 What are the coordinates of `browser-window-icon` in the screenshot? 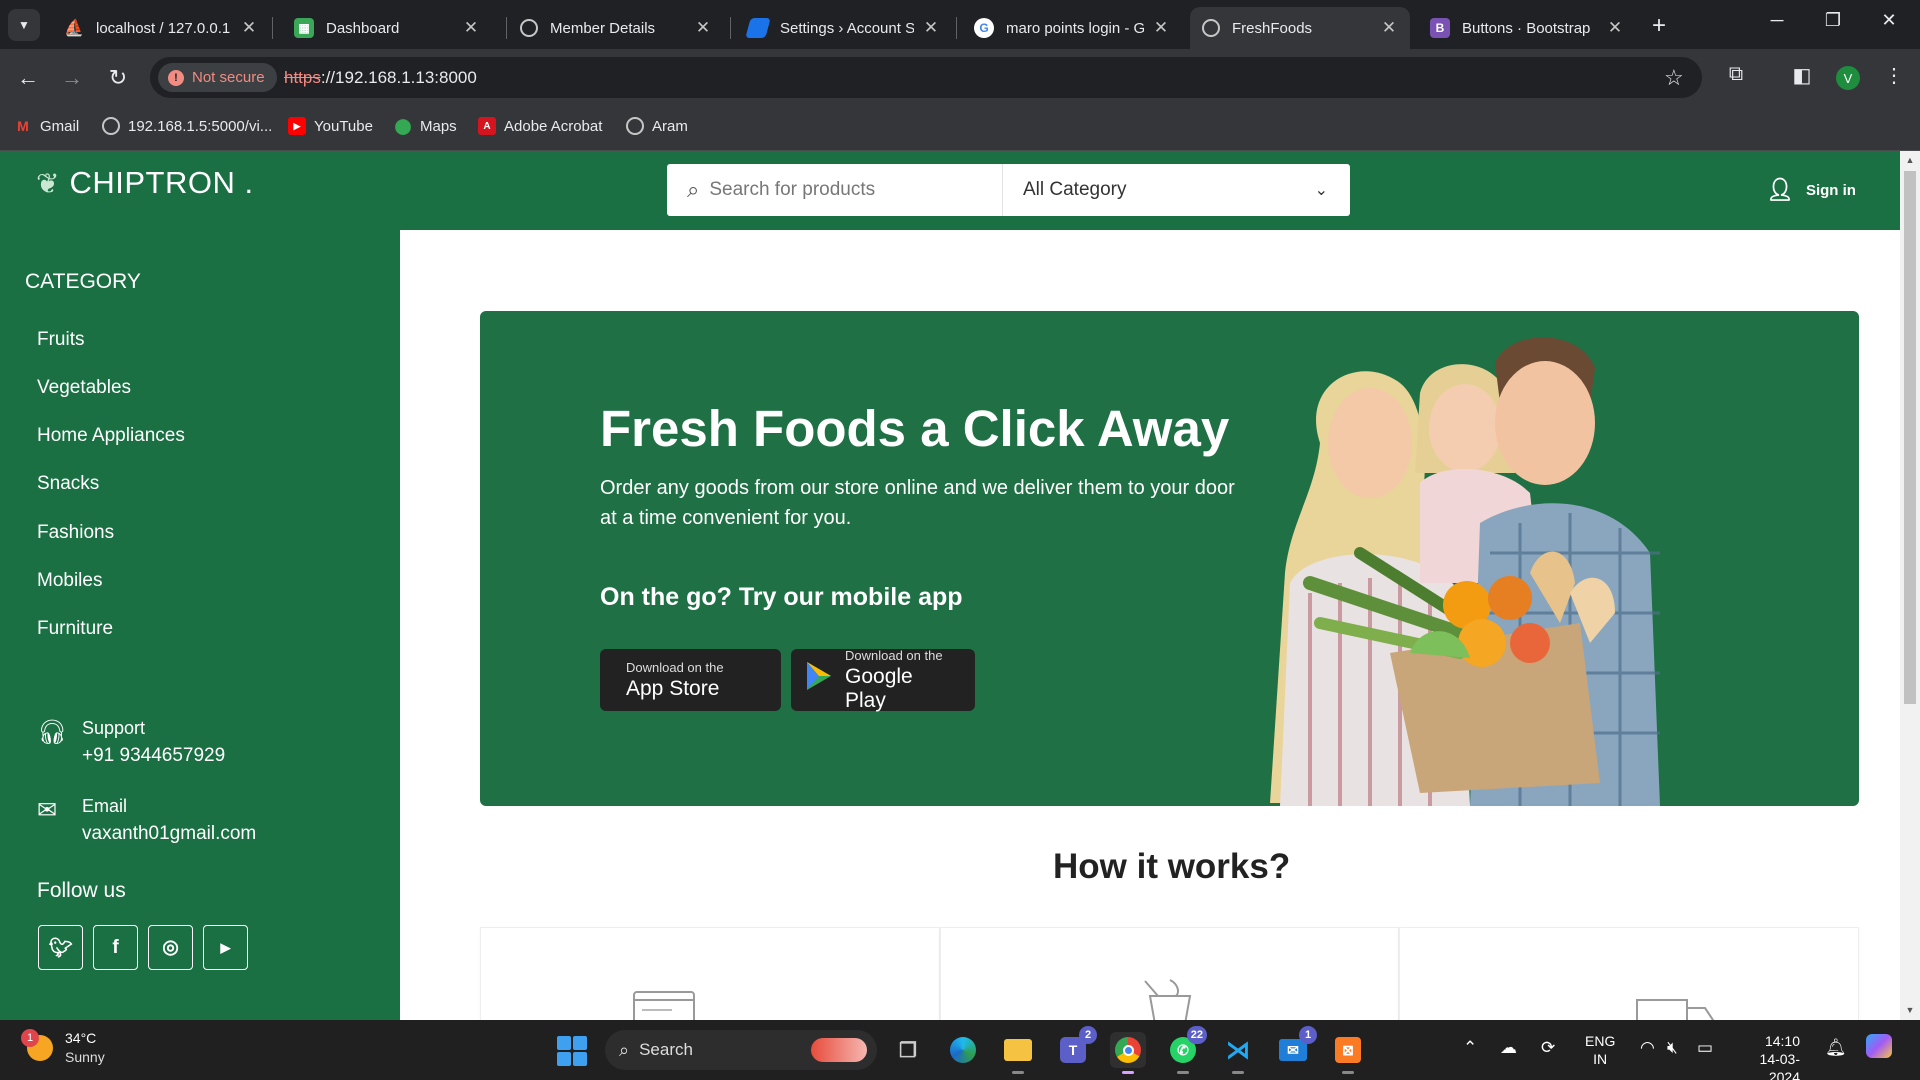 It's located at (664, 1005).